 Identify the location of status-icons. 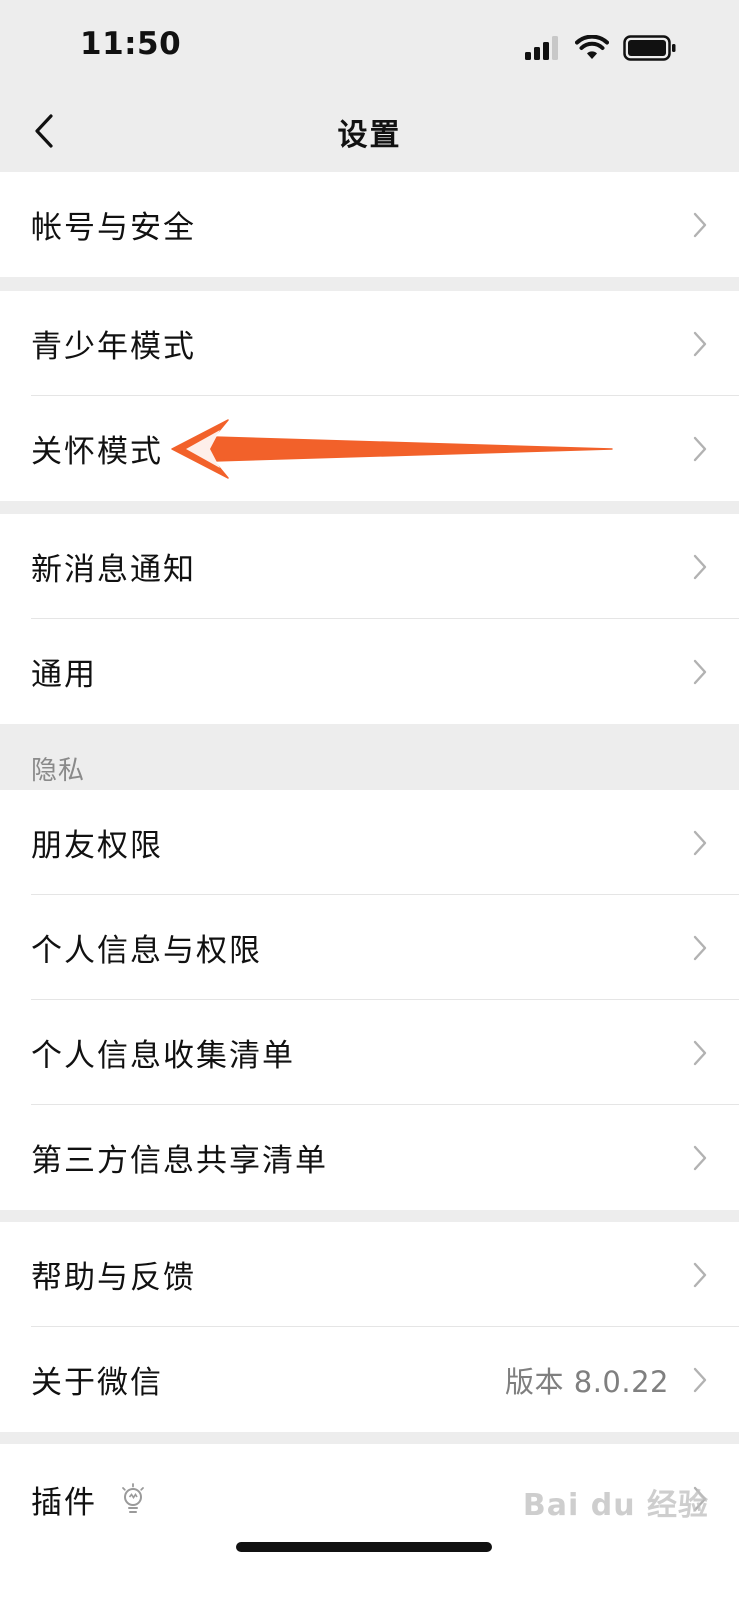
(601, 48).